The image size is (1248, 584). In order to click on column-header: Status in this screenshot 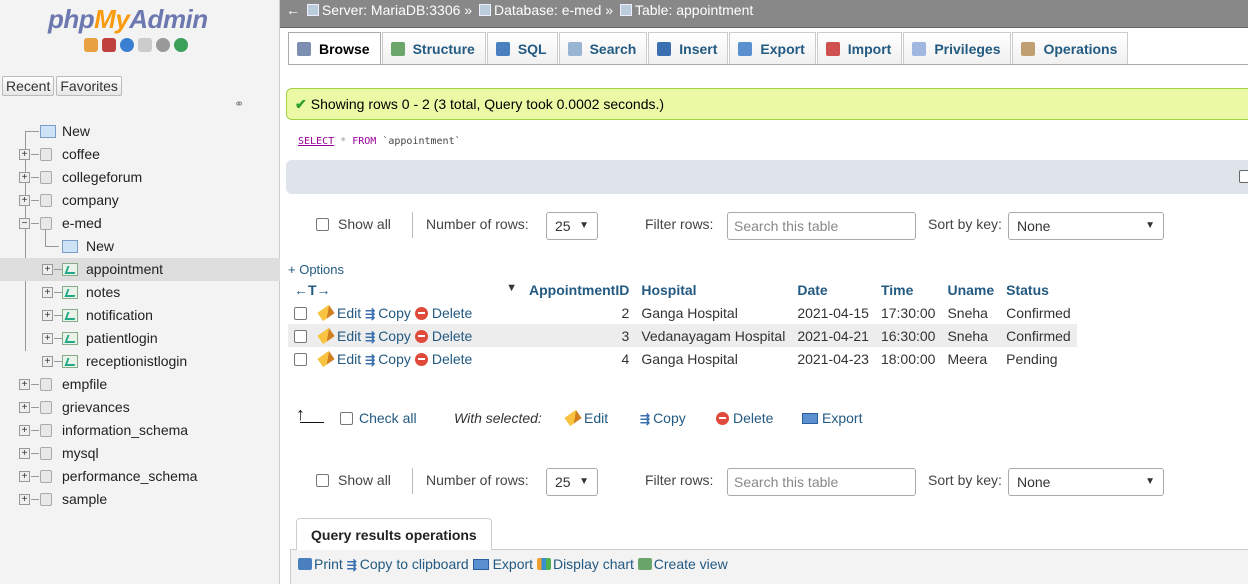, I will do `click(1038, 289)`.